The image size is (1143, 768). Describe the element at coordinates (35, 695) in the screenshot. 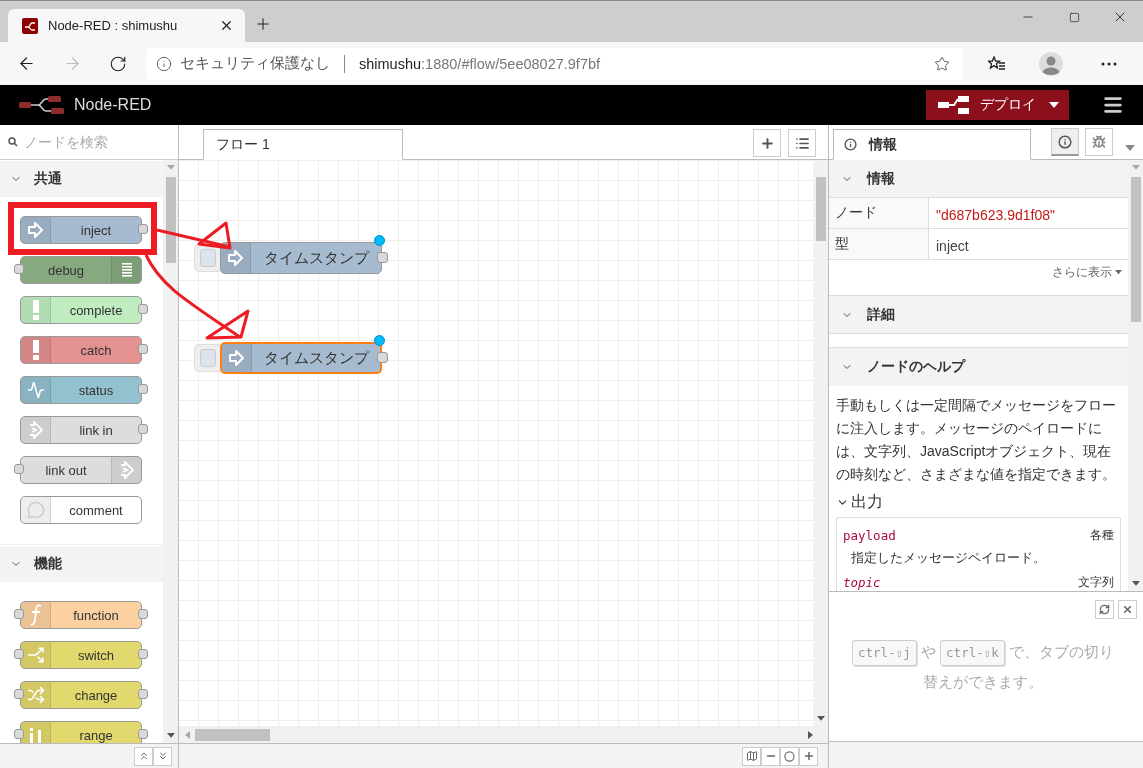

I see `shuffle-icon` at that location.